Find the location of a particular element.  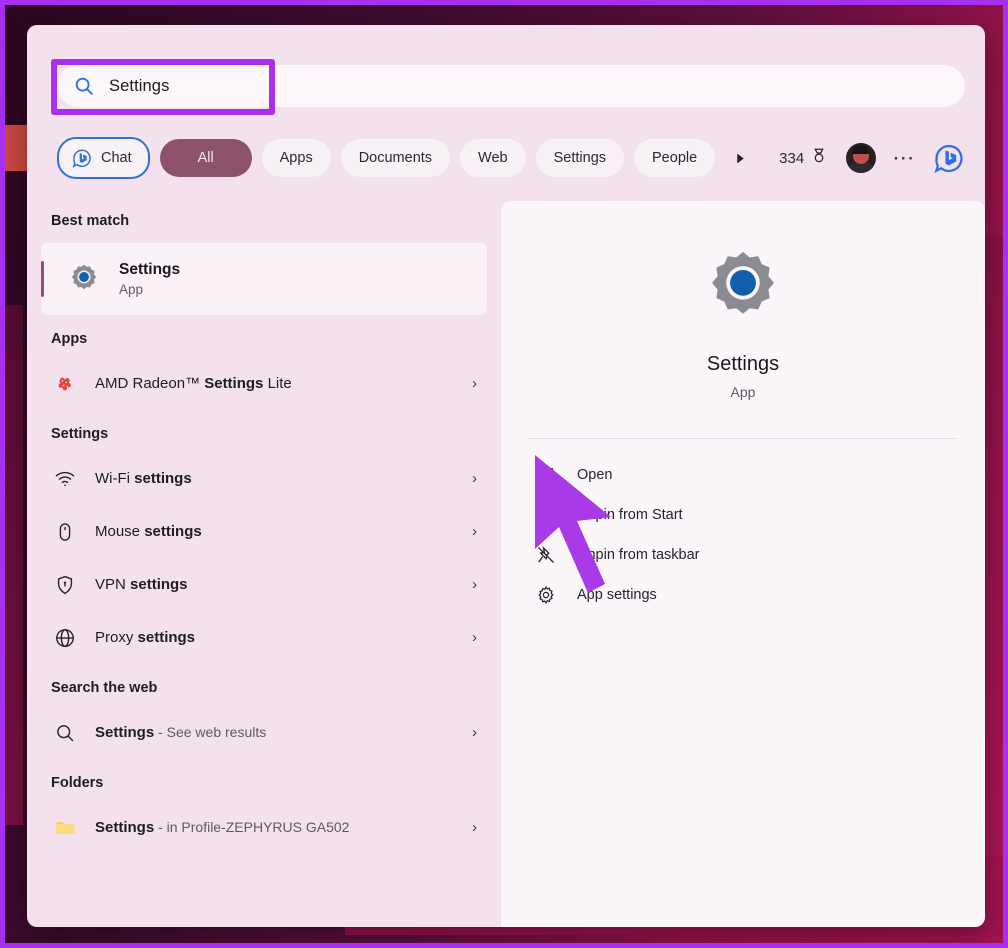

app-hero: Settings App is located at coordinates (743, 300).